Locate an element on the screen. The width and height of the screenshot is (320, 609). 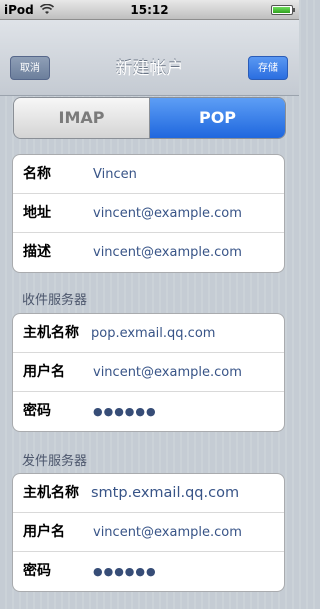
description-label: 描述 is located at coordinates (37, 252).